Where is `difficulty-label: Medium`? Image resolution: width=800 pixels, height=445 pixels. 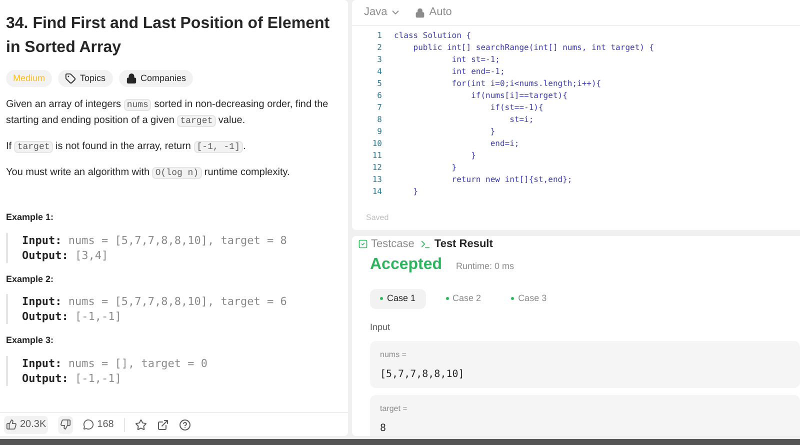
difficulty-label: Medium is located at coordinates (29, 78).